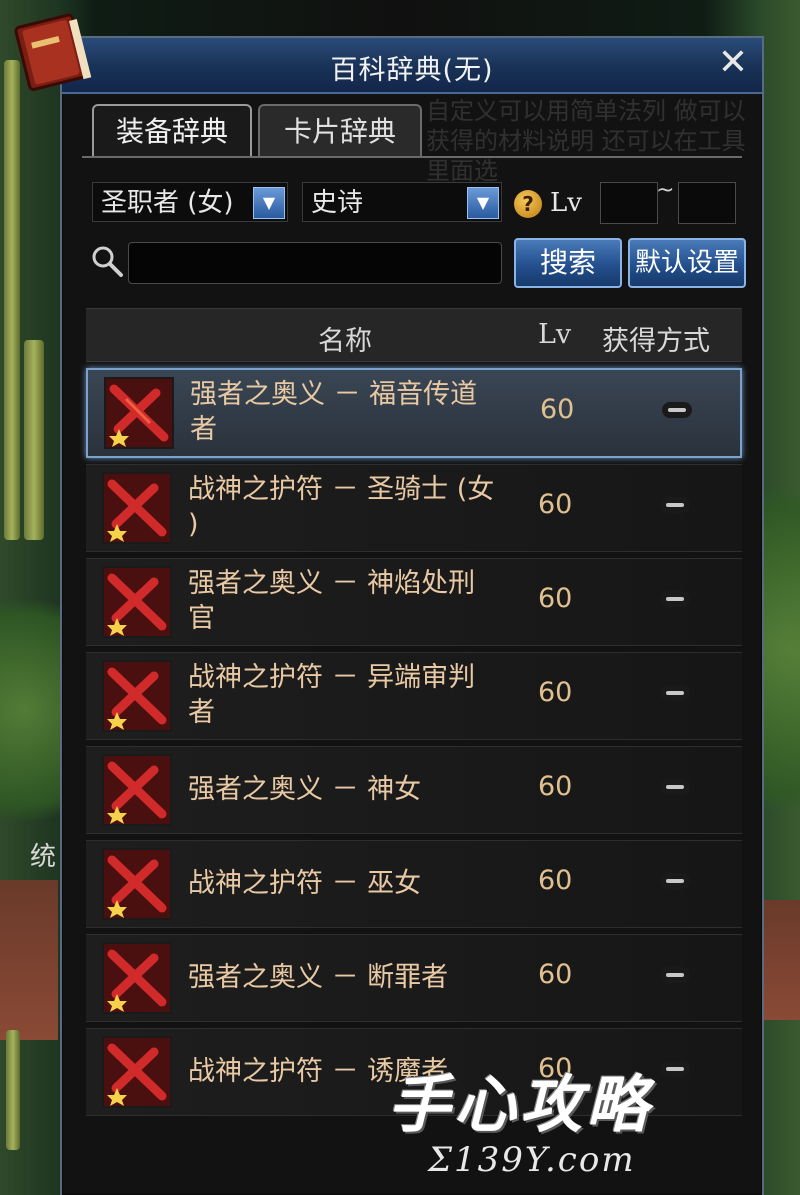  Describe the element at coordinates (656, 338) in the screenshot. I see `column-header-source: 获得方式` at that location.